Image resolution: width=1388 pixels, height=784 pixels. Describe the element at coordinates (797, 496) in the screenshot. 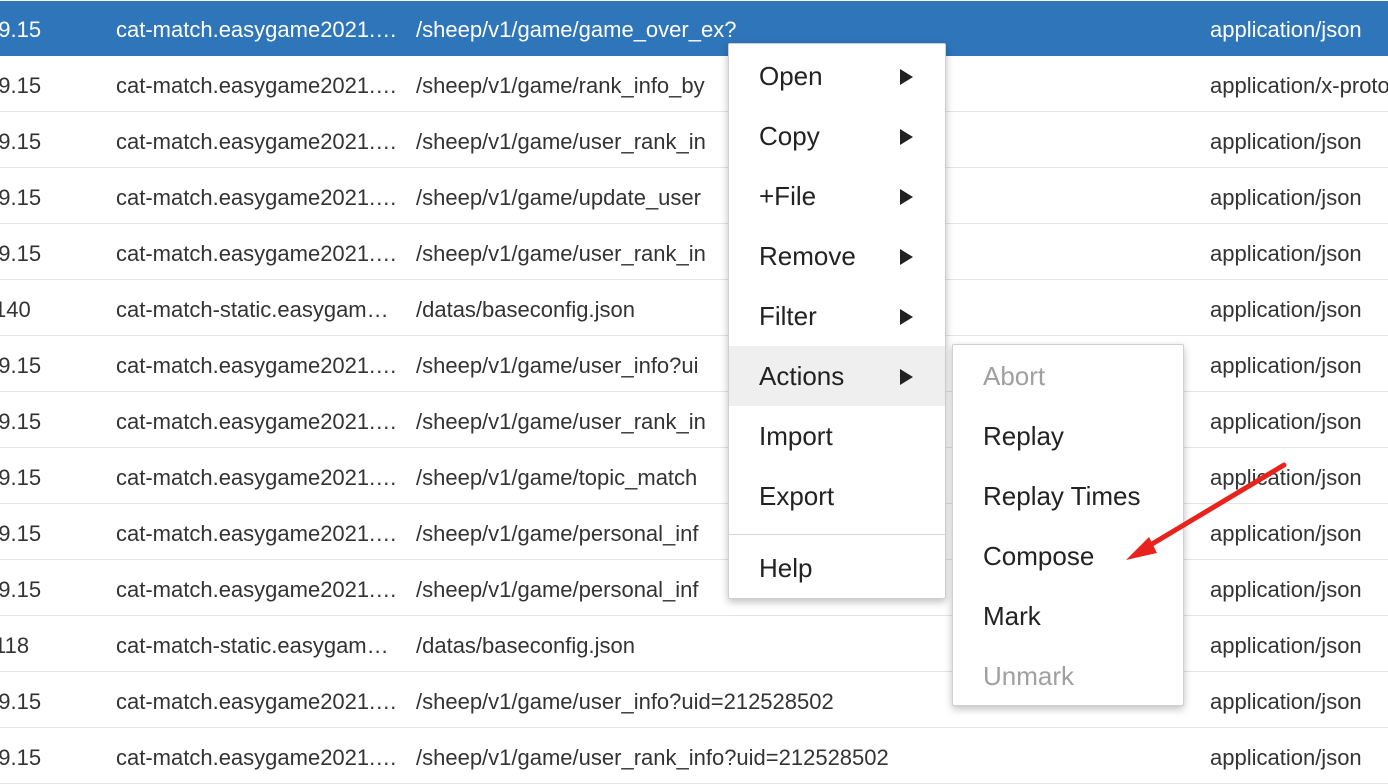

I see `menu-item-label: Export` at that location.